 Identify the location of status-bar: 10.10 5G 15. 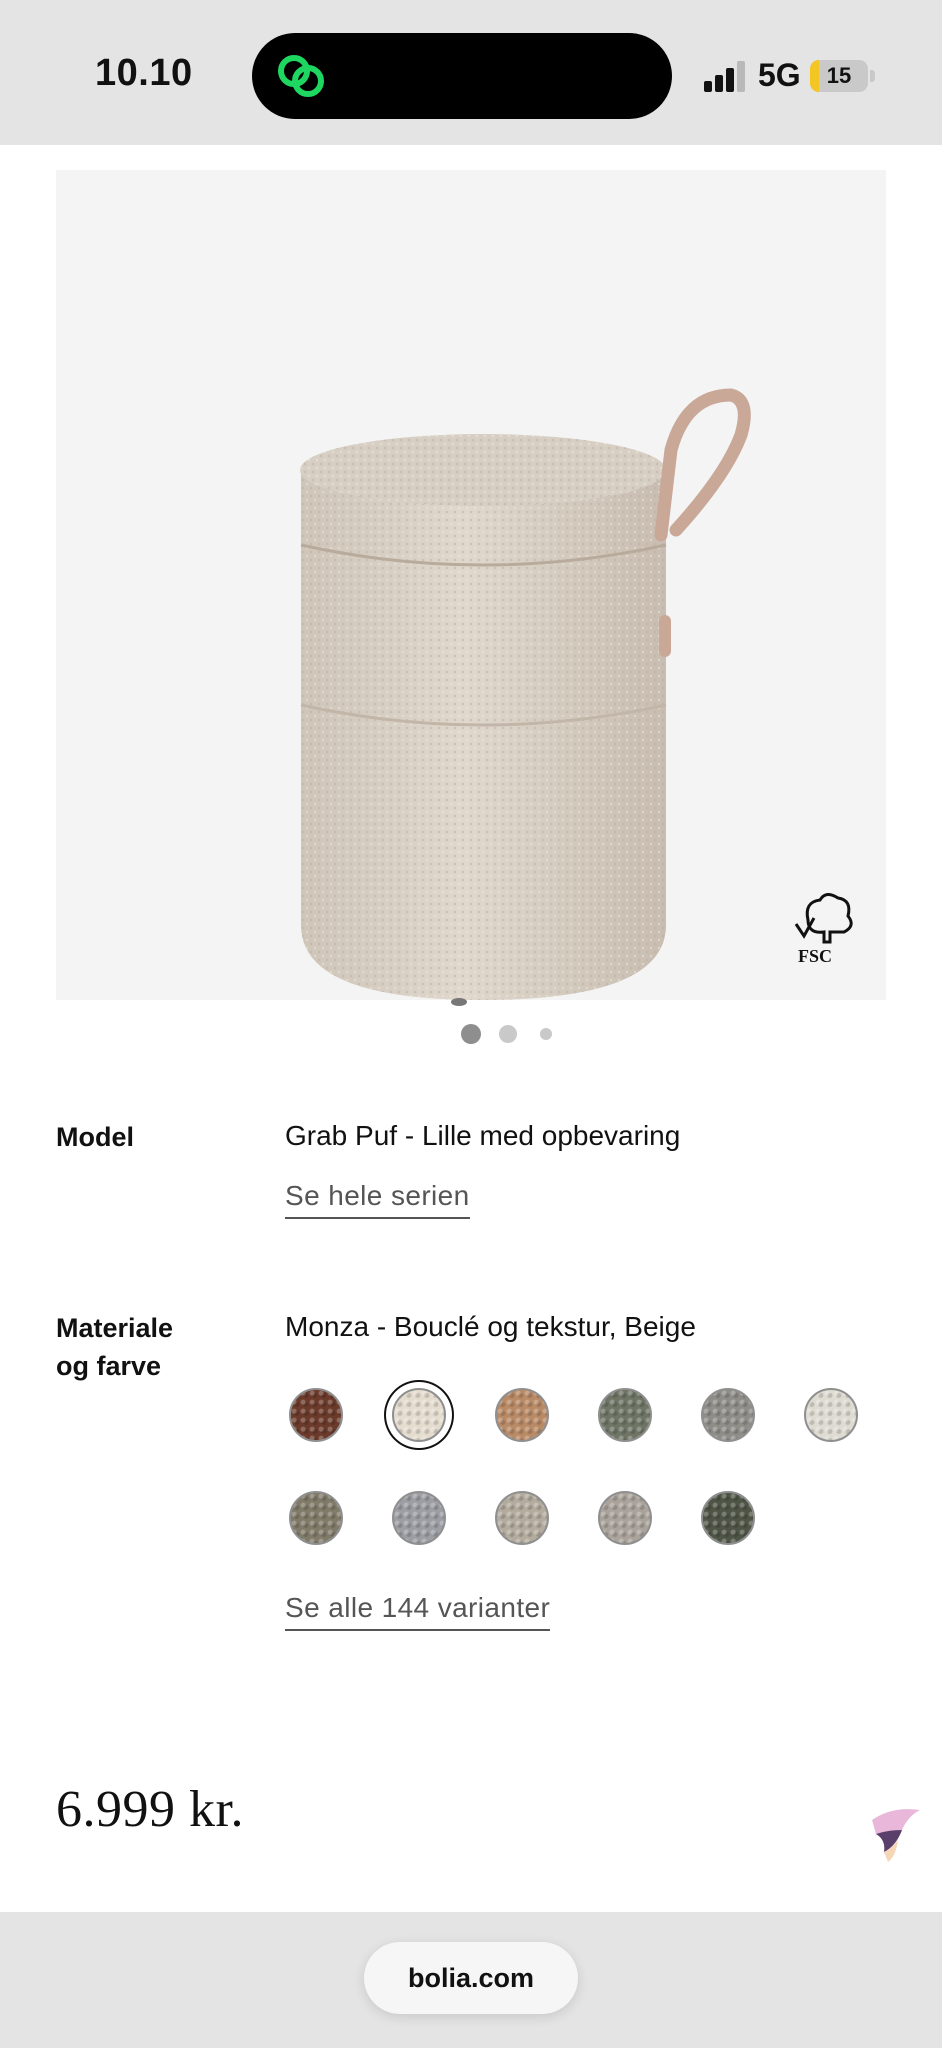
(471, 72).